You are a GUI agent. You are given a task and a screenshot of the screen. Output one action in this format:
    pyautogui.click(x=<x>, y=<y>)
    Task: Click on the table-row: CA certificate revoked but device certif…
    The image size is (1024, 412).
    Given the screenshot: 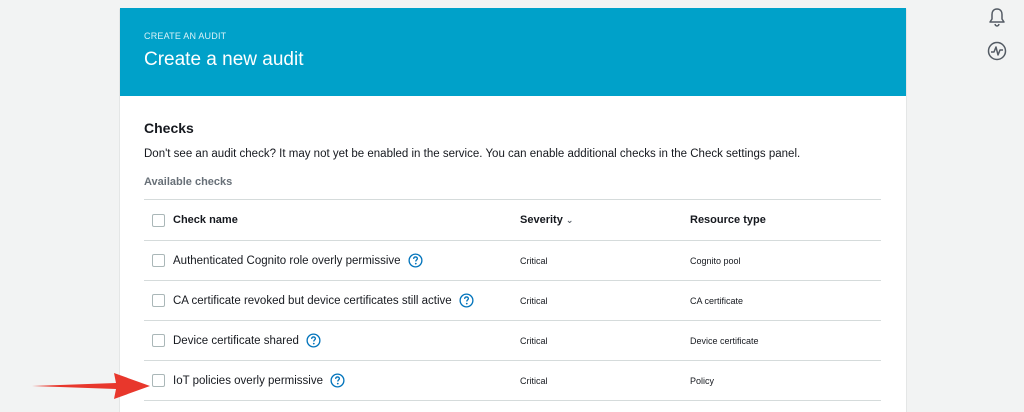 What is the action you would take?
    pyautogui.click(x=512, y=301)
    